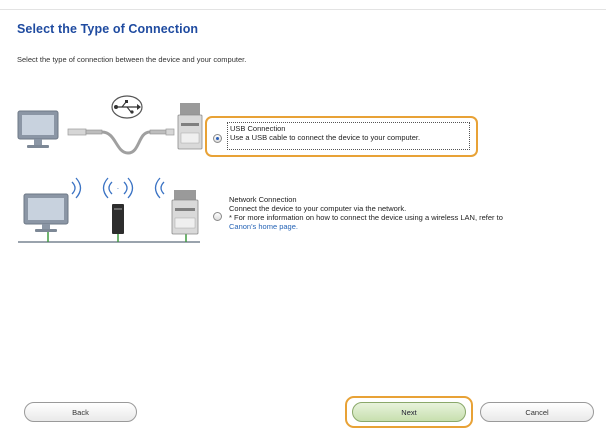 The width and height of the screenshot is (606, 440). Describe the element at coordinates (409, 226) in the screenshot. I see `canon-home-page-link: Canon's home page.` at that location.